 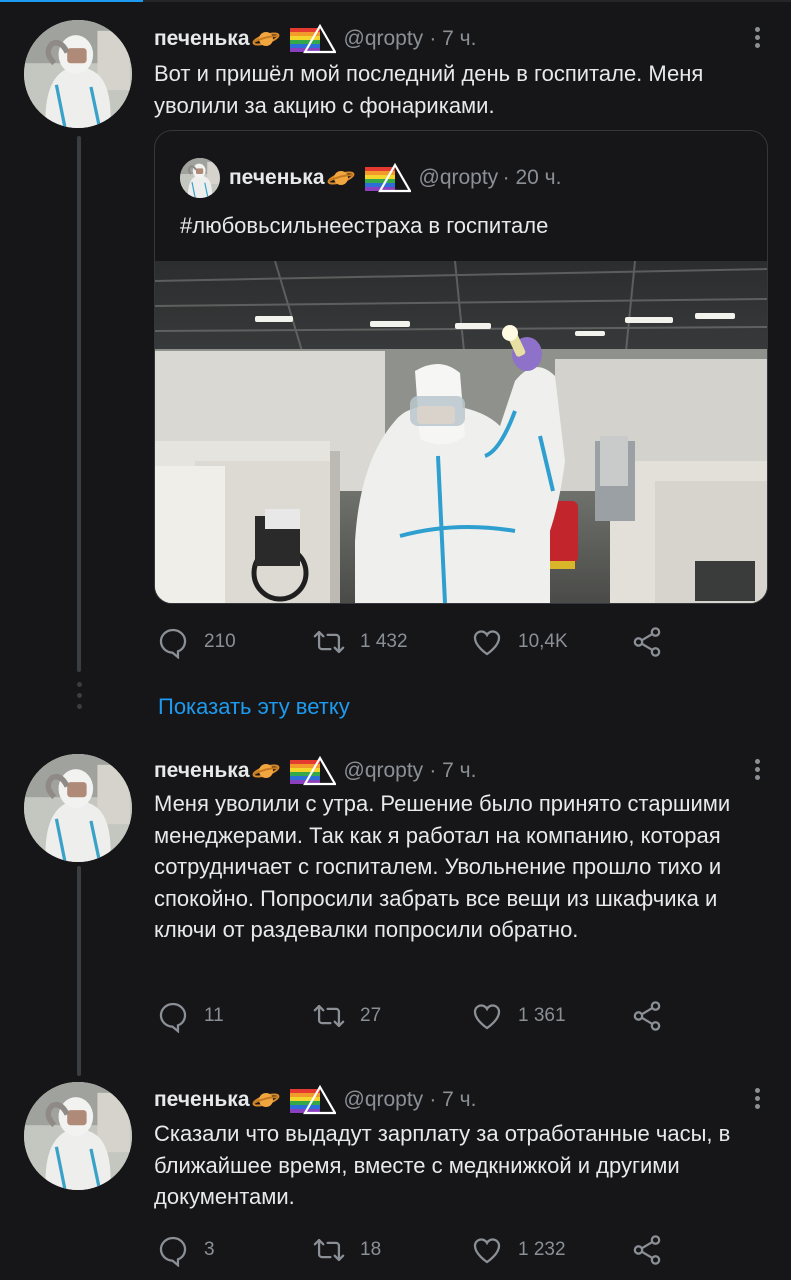 I want to click on like-button: 1 361, so click(x=518, y=1016).